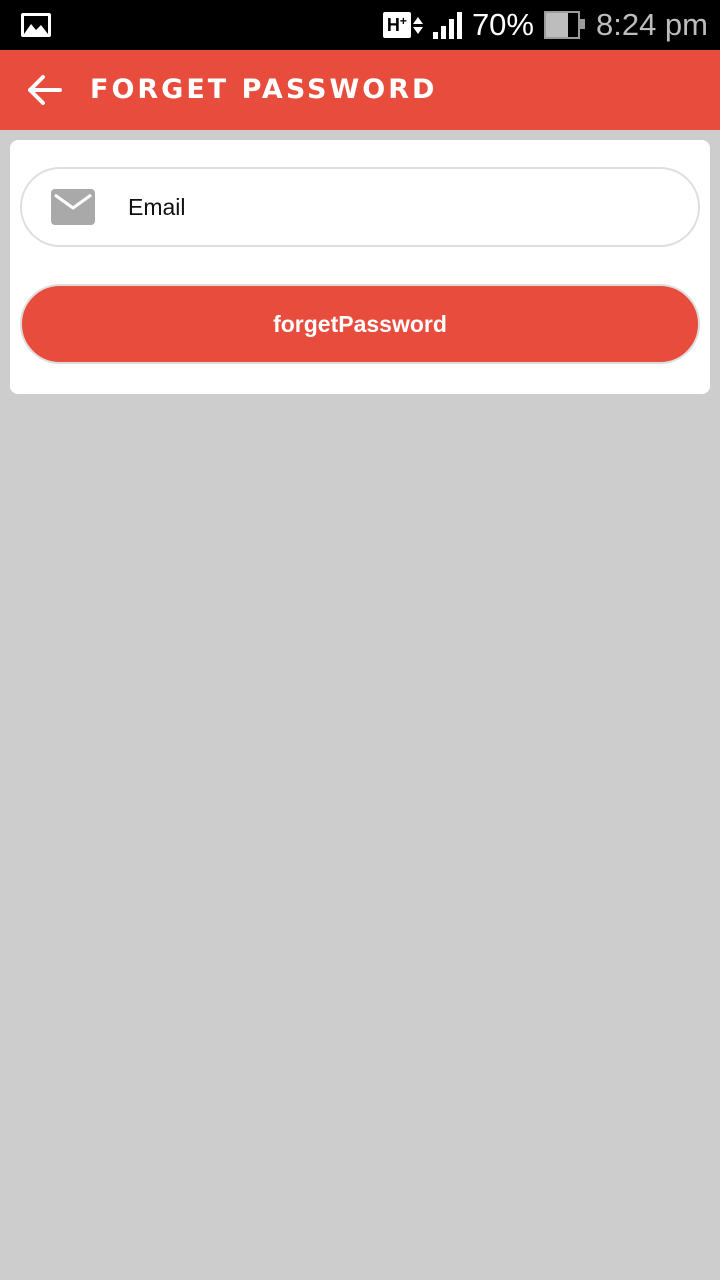 This screenshot has height=1280, width=720. I want to click on arrow-left-icon, so click(44, 90).